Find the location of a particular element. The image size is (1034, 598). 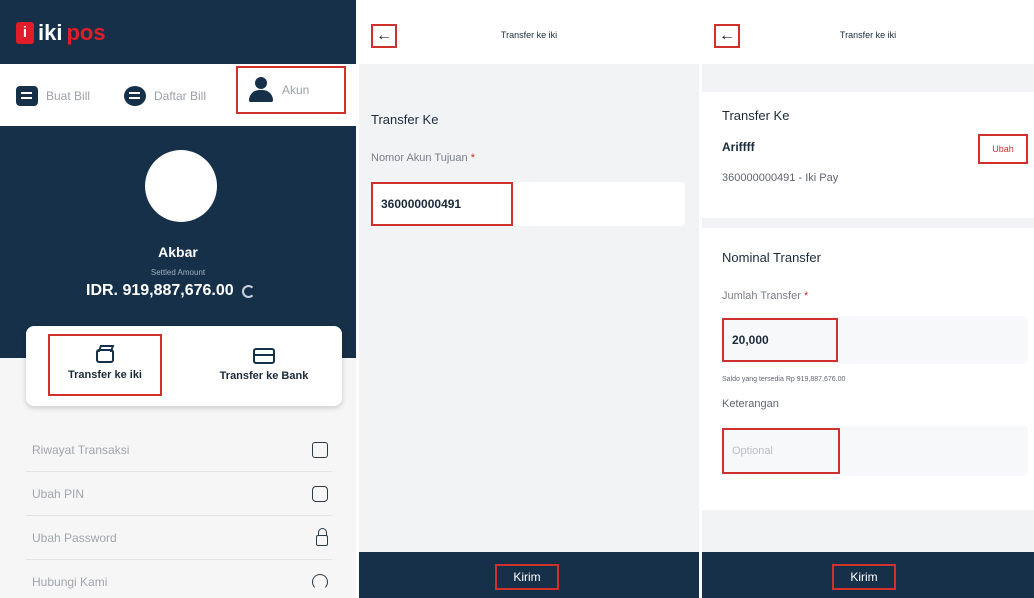

chart-icon is located at coordinates (320, 449).